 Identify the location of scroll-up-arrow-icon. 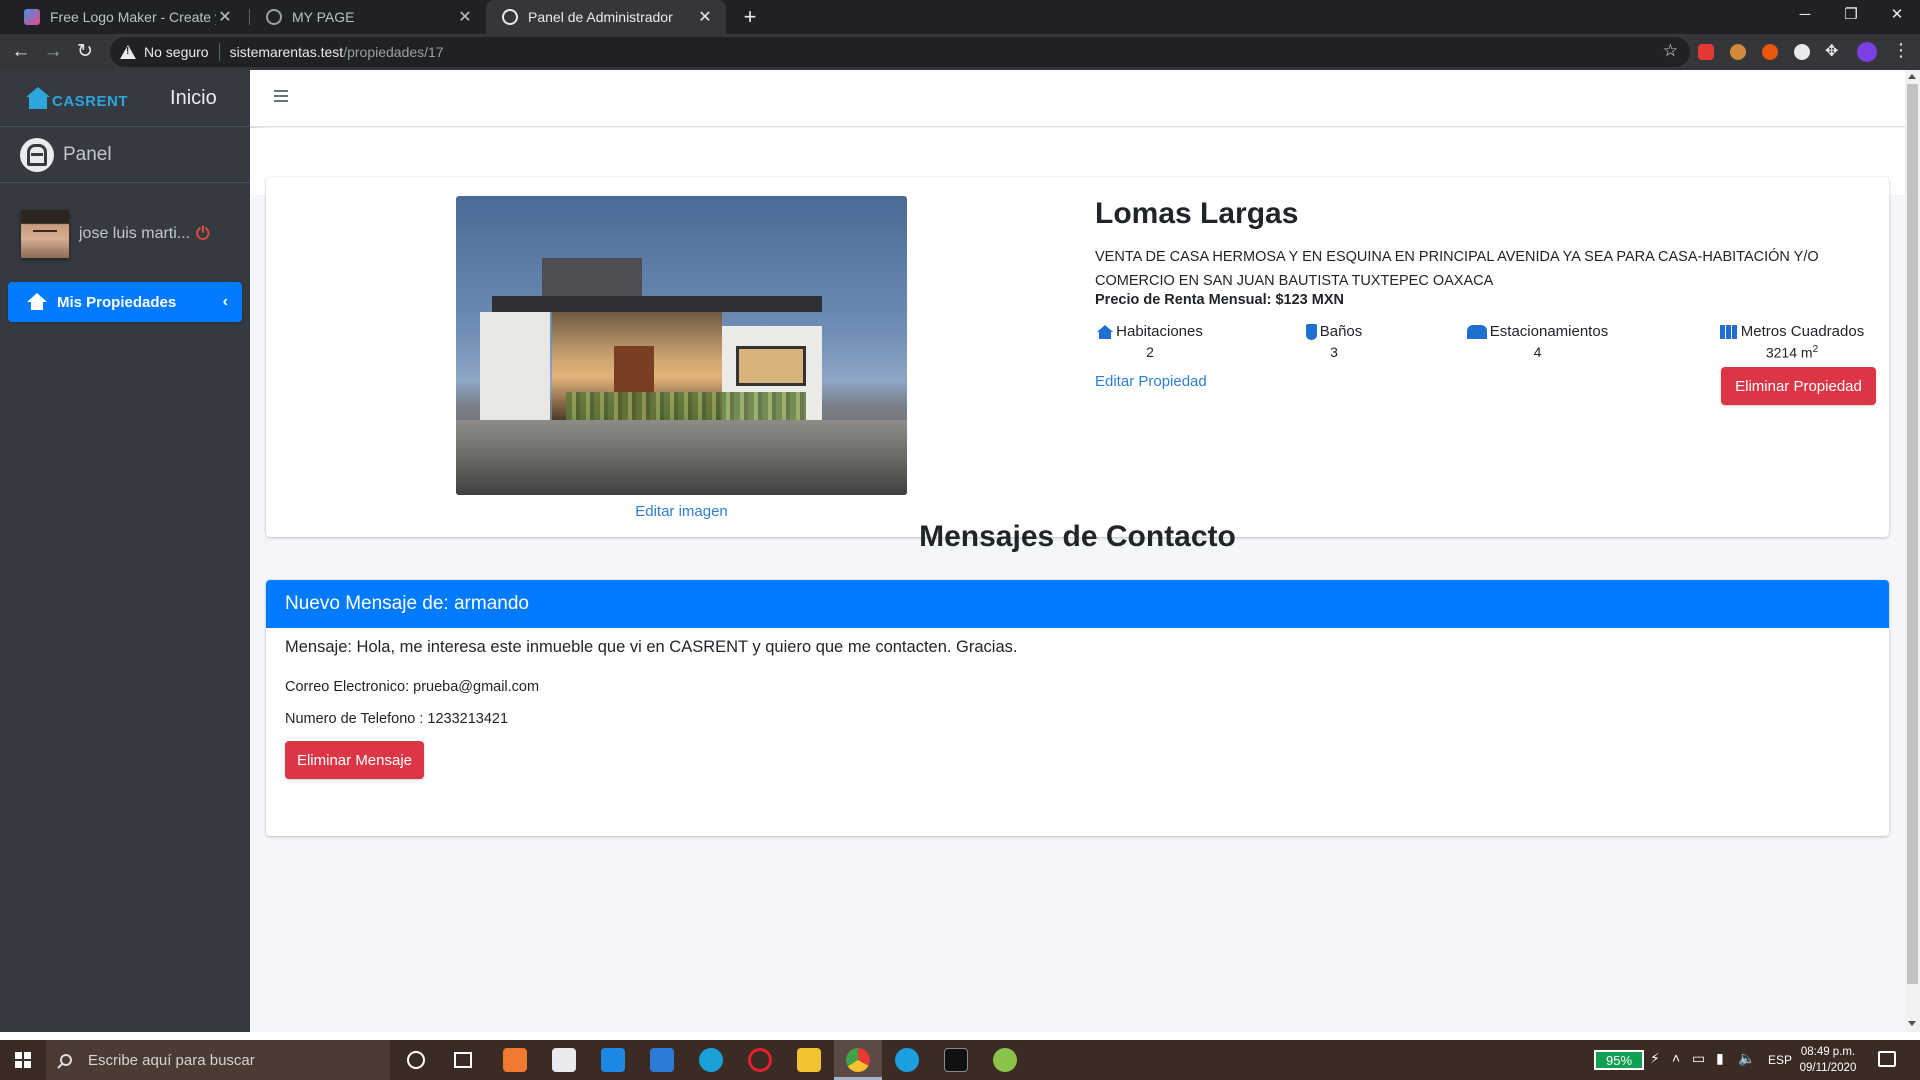
(1912, 76).